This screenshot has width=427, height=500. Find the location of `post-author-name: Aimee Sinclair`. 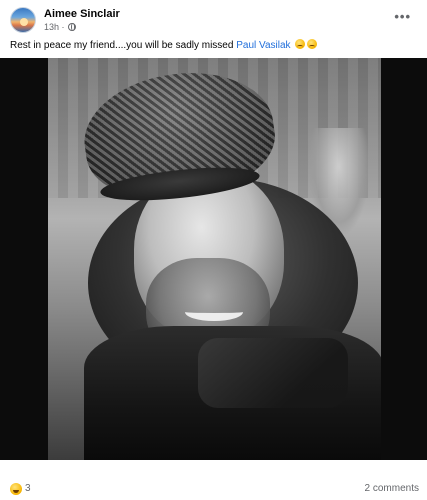

post-author-name: Aimee Sinclair is located at coordinates (82, 14).